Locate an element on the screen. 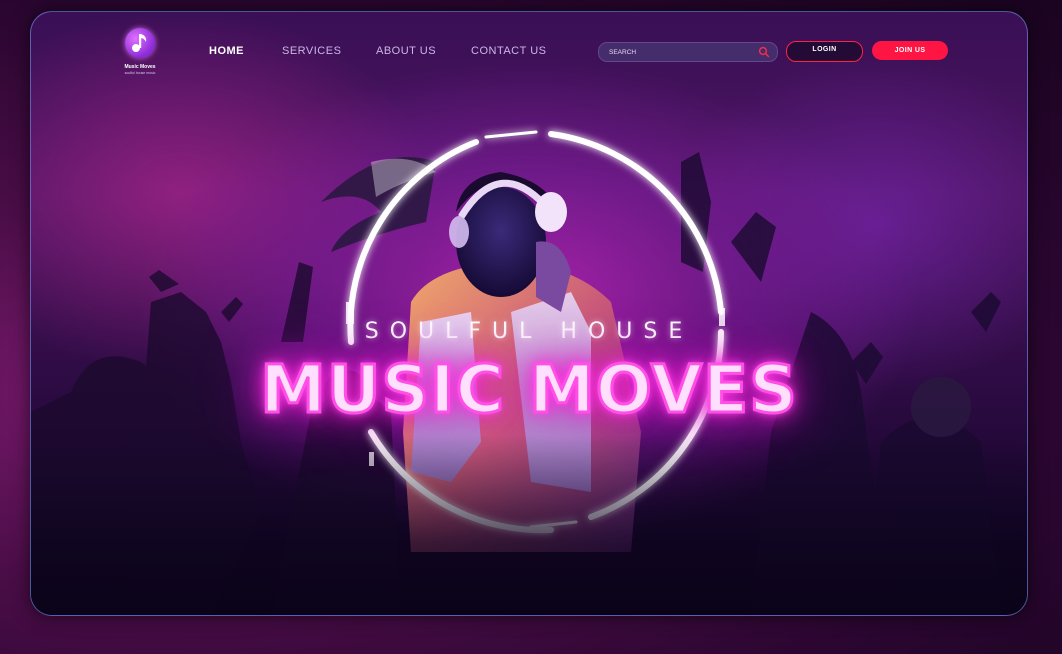  search-bar is located at coordinates (688, 52).